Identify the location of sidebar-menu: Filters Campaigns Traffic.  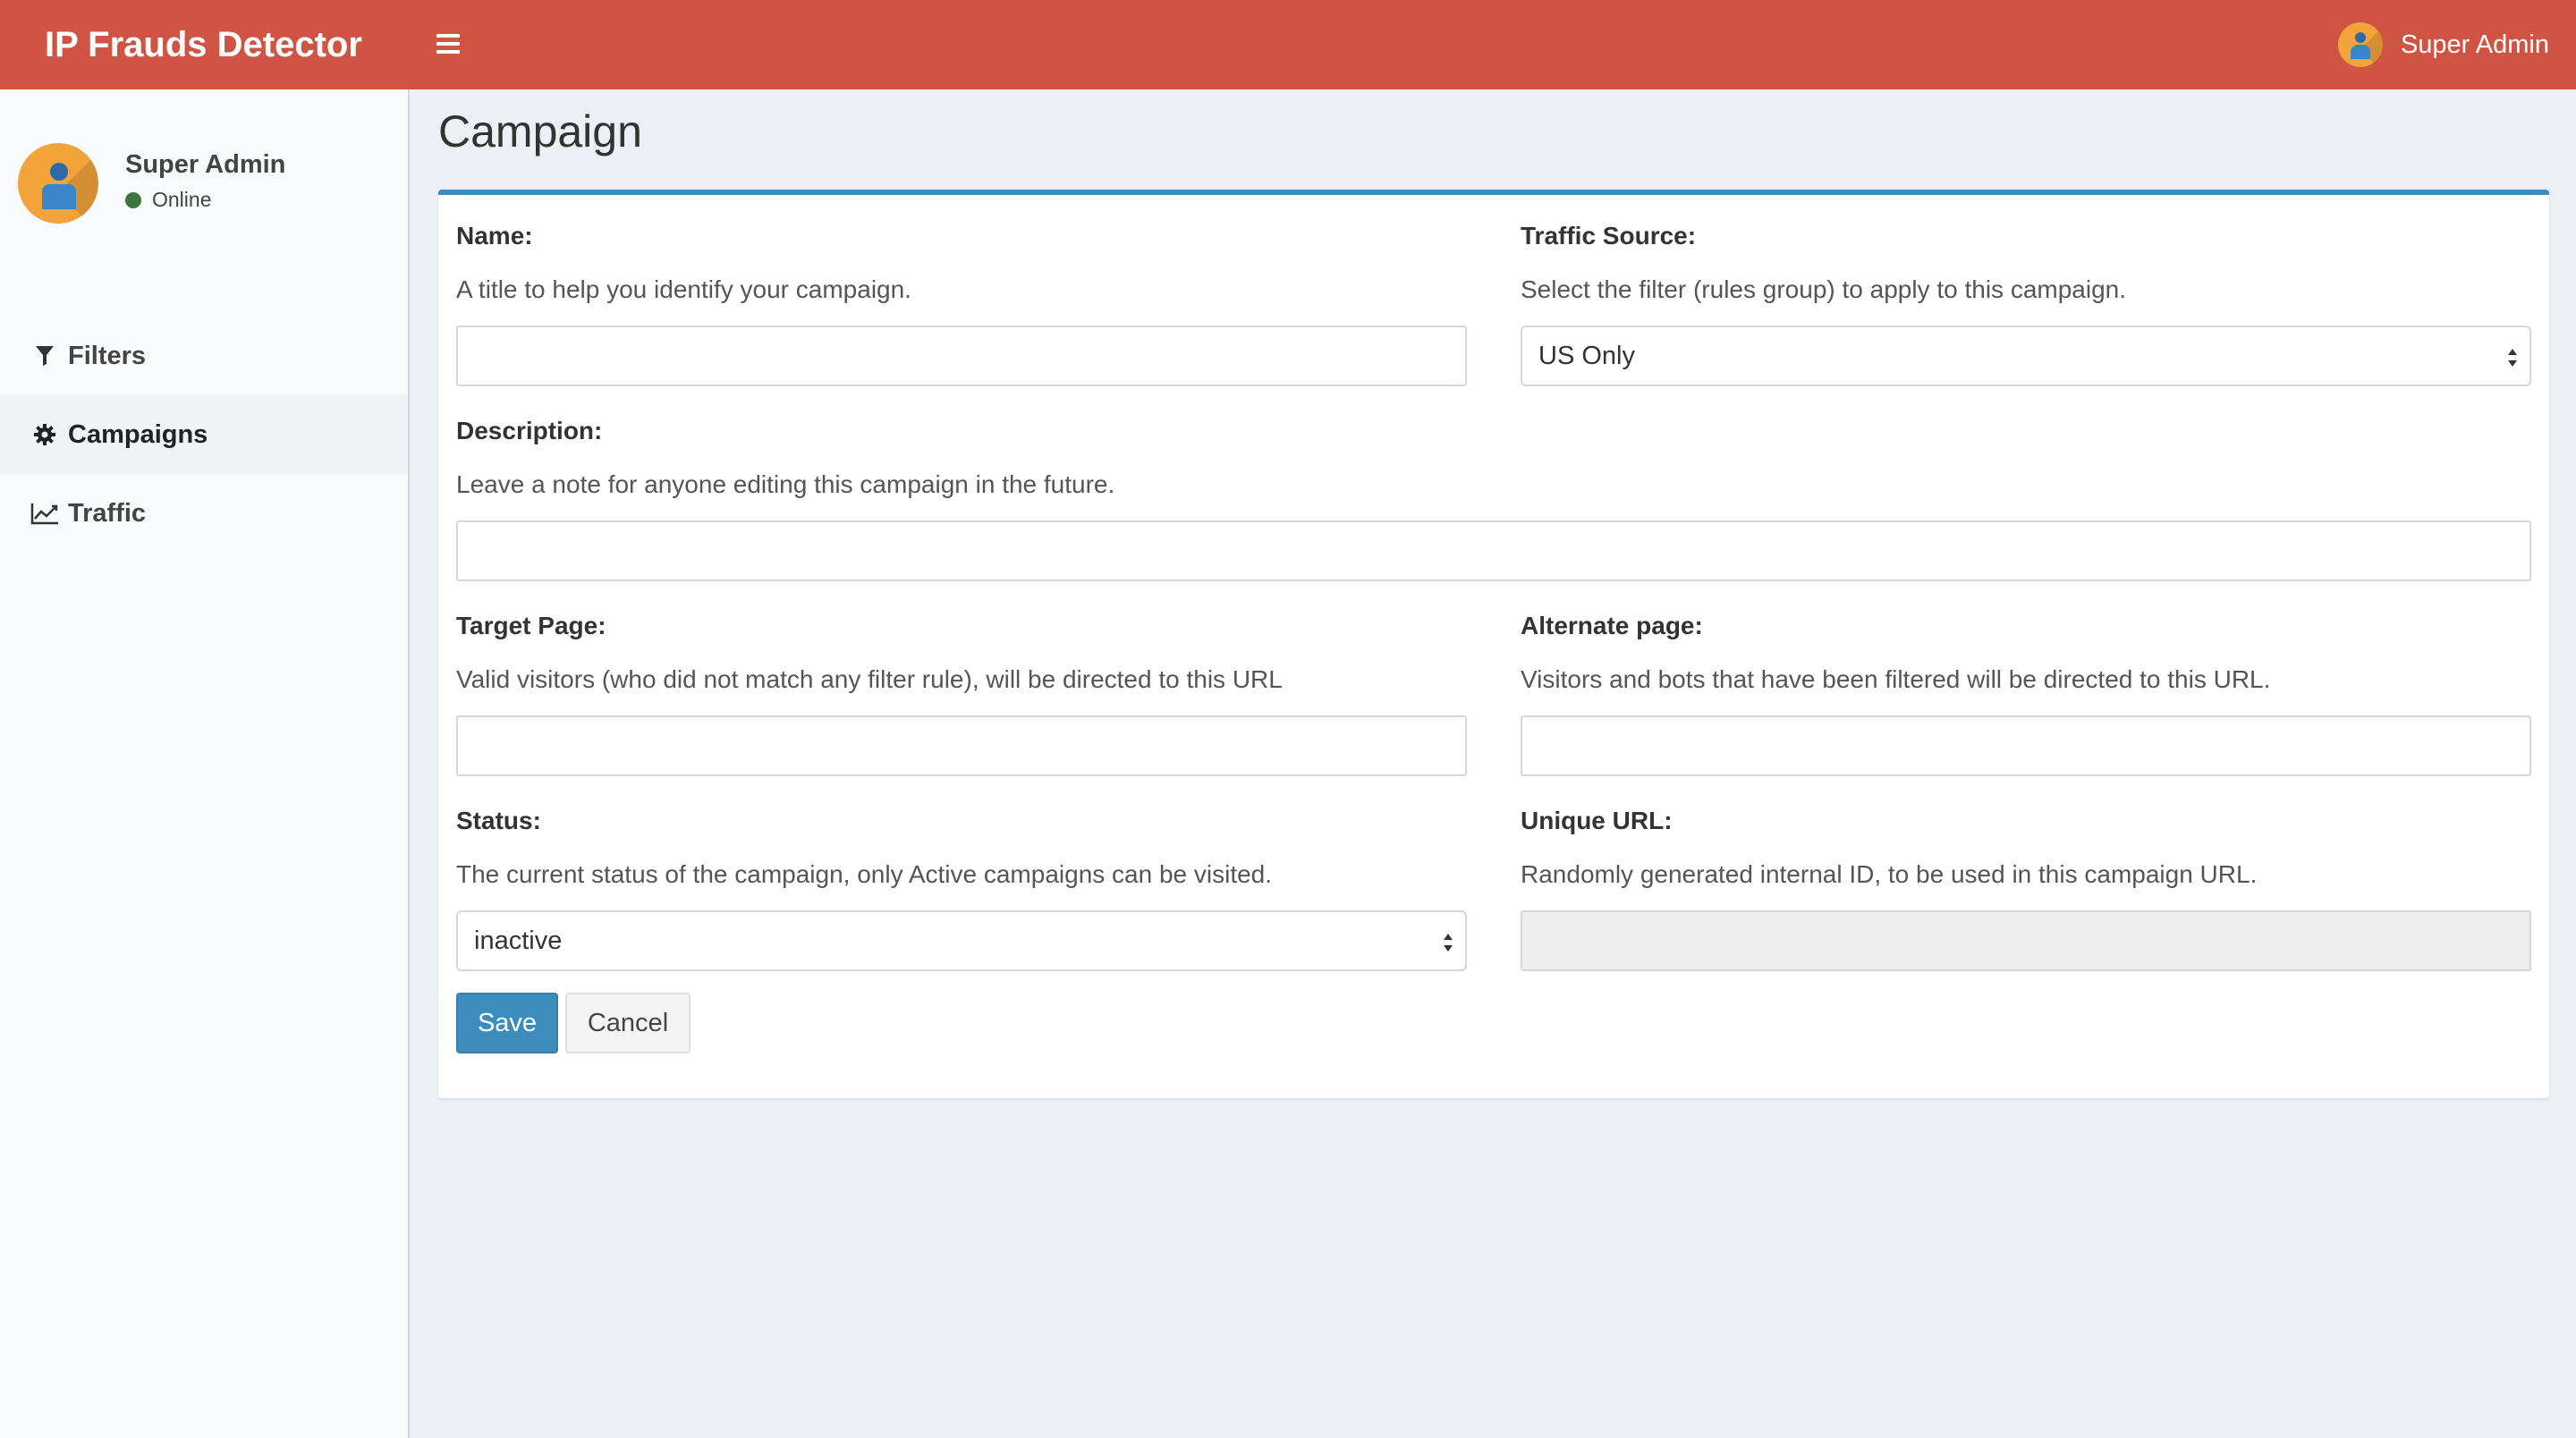
(204, 435).